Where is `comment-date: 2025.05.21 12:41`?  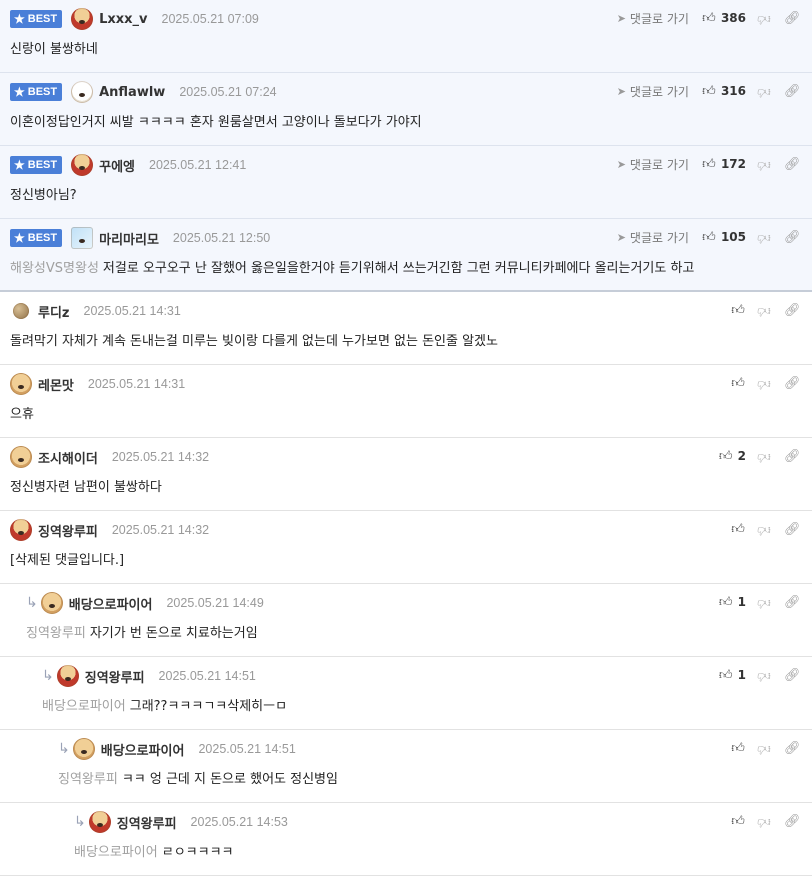
comment-date: 2025.05.21 12:41 is located at coordinates (198, 165).